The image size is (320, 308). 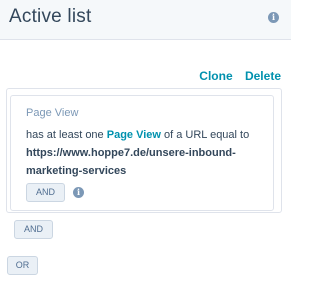 I want to click on filter-desc-suffix: of a URL equal to, so click(x=207, y=135).